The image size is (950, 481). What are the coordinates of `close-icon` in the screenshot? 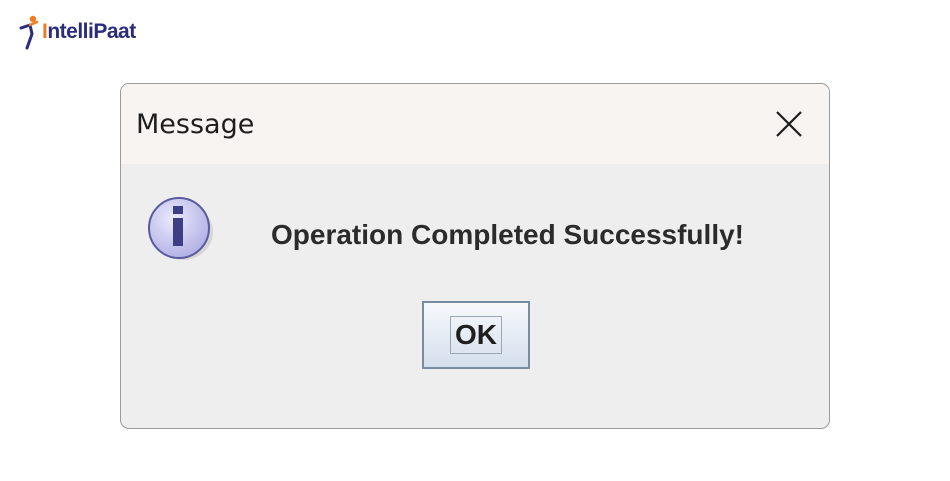 It's located at (789, 124).